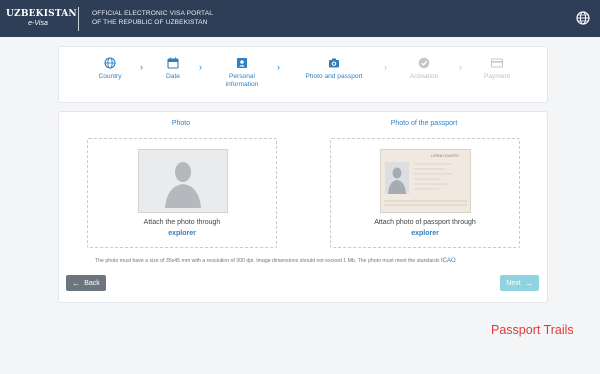 The image size is (600, 374). What do you see at coordinates (38, 23) in the screenshot?
I see `logo-subtitle: e-Visa` at bounding box center [38, 23].